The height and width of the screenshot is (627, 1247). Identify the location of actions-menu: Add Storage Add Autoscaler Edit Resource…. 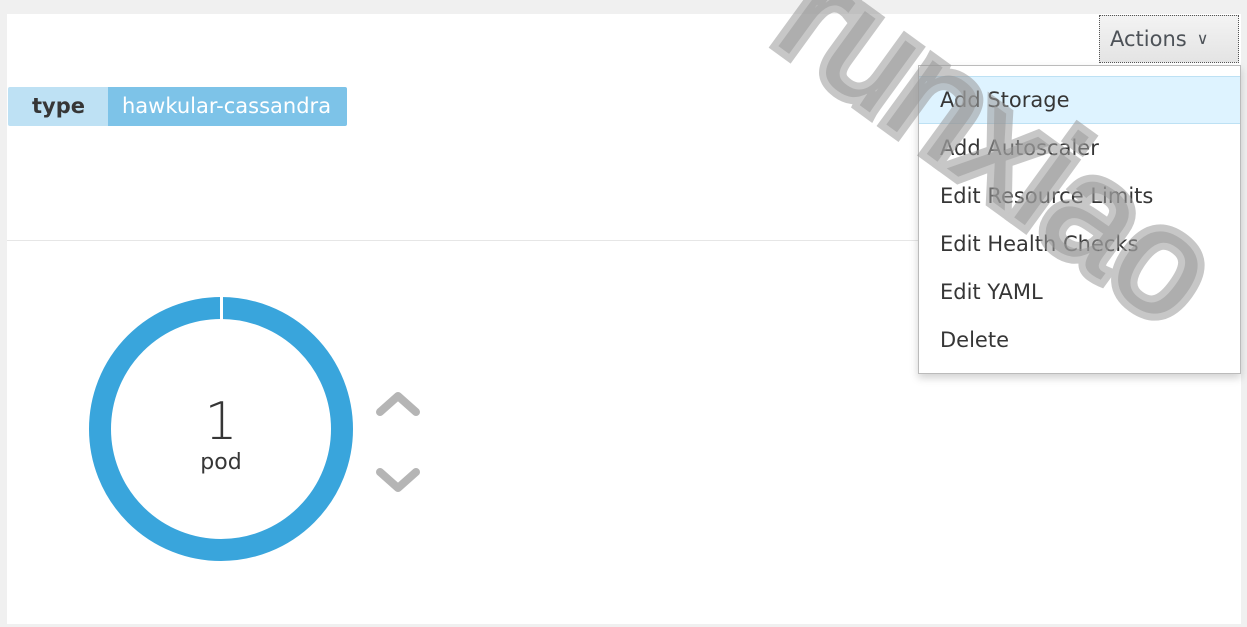
(1079, 219).